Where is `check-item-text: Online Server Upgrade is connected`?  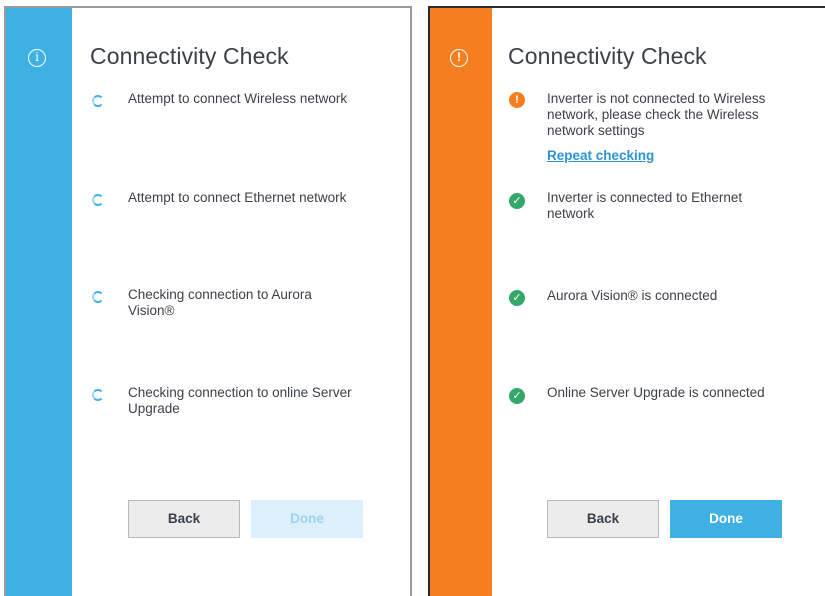
check-item-text: Online Server Upgrade is connected is located at coordinates (656, 392).